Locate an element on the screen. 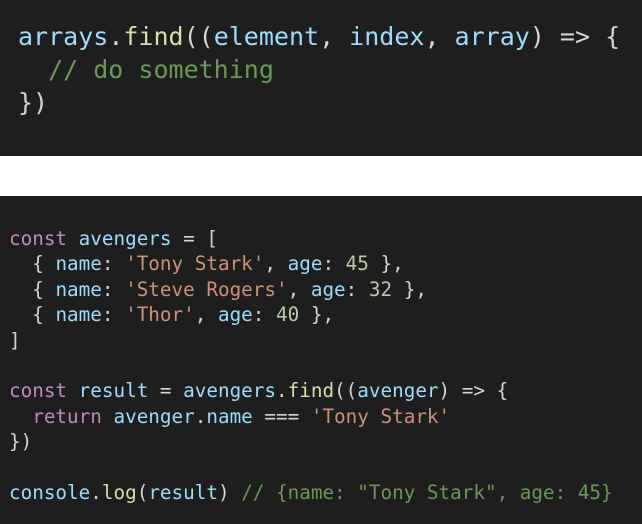 The height and width of the screenshot is (524, 642). code-token-string: 'Steve Rogers' is located at coordinates (206, 289).